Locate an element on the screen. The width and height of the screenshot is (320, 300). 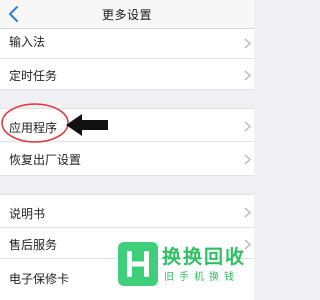
watermark-logo: 换换回收 旧手机换钱 is located at coordinates (184, 264).